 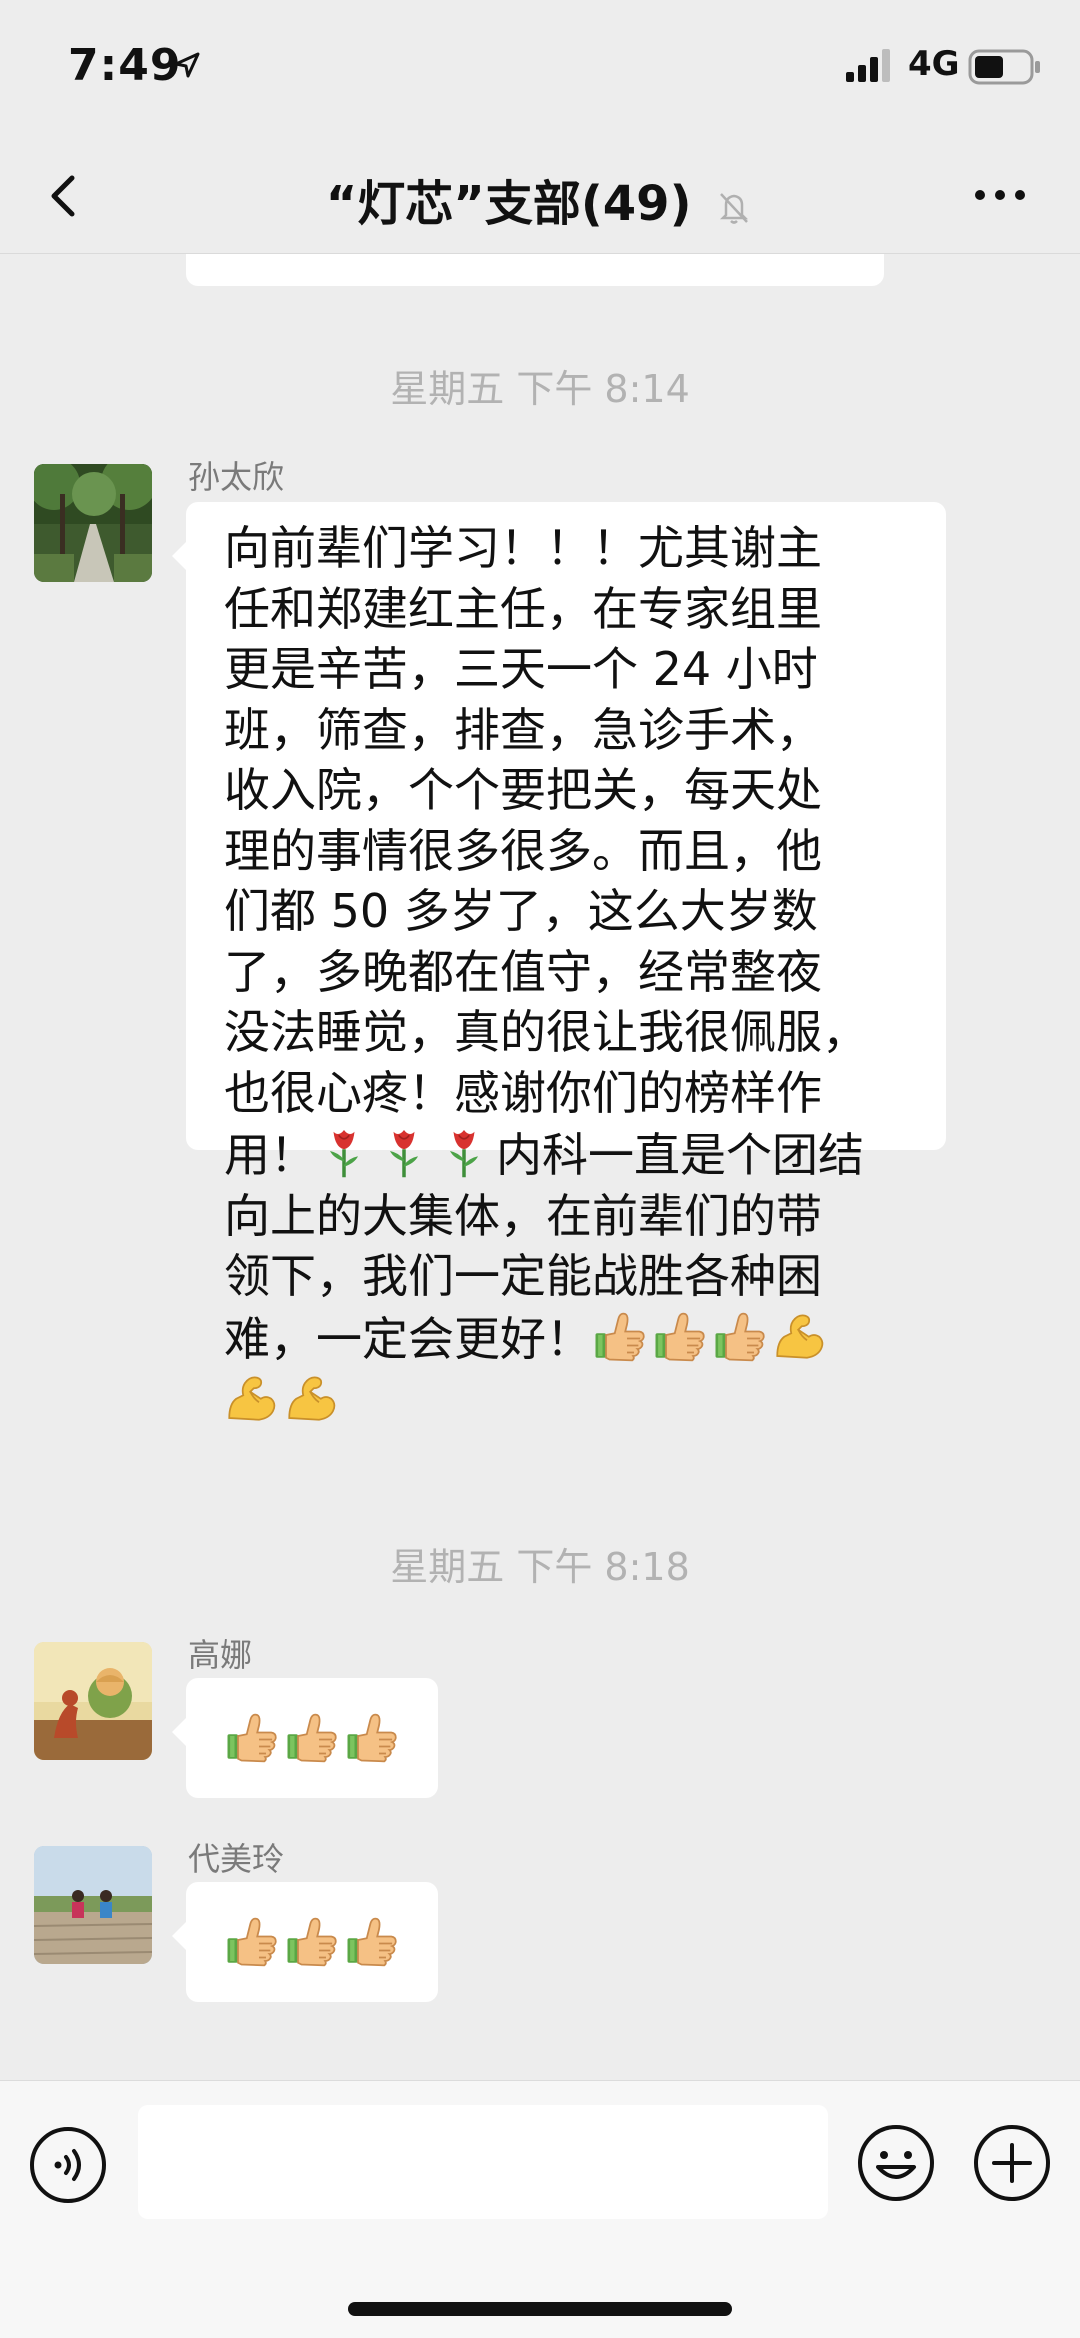 I want to click on message-line: 也很心疼！感谢你们的榜样作, so click(x=523, y=1092).